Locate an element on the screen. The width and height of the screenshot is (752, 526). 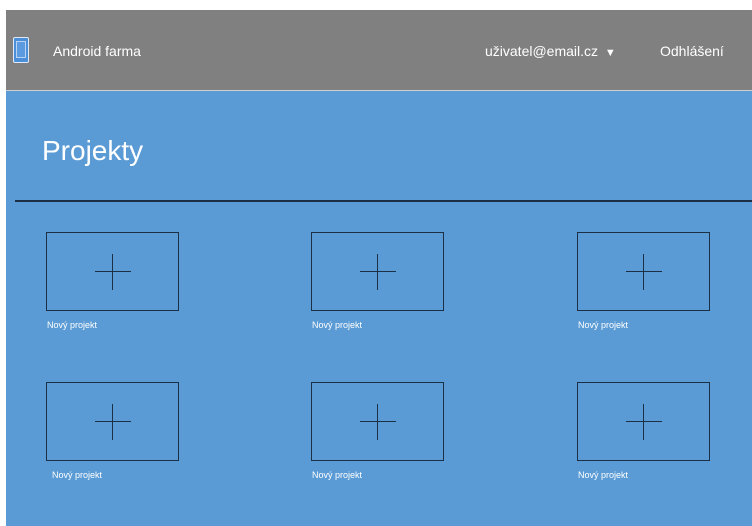
tablet-screen is located at coordinates (21, 49).